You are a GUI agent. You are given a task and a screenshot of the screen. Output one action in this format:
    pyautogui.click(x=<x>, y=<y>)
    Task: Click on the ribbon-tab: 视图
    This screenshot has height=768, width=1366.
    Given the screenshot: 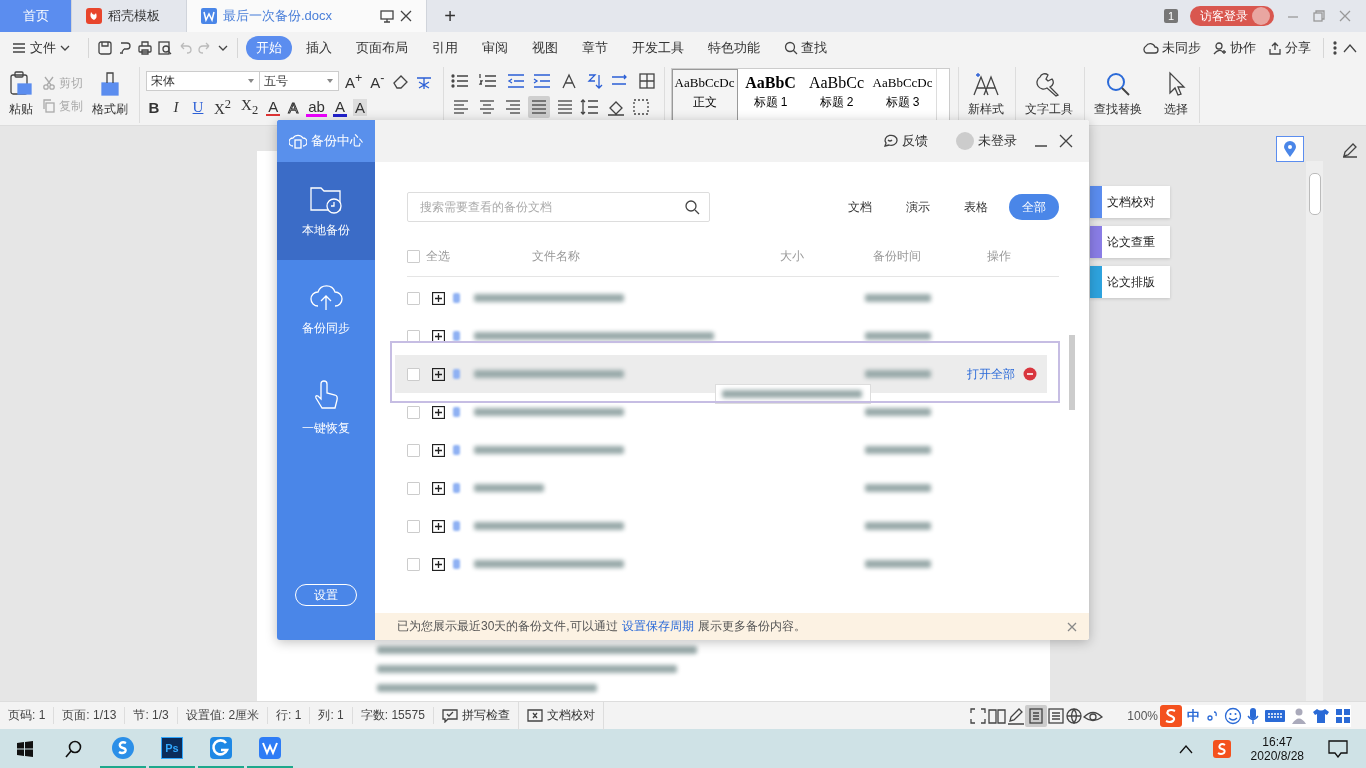 What is the action you would take?
    pyautogui.click(x=545, y=48)
    